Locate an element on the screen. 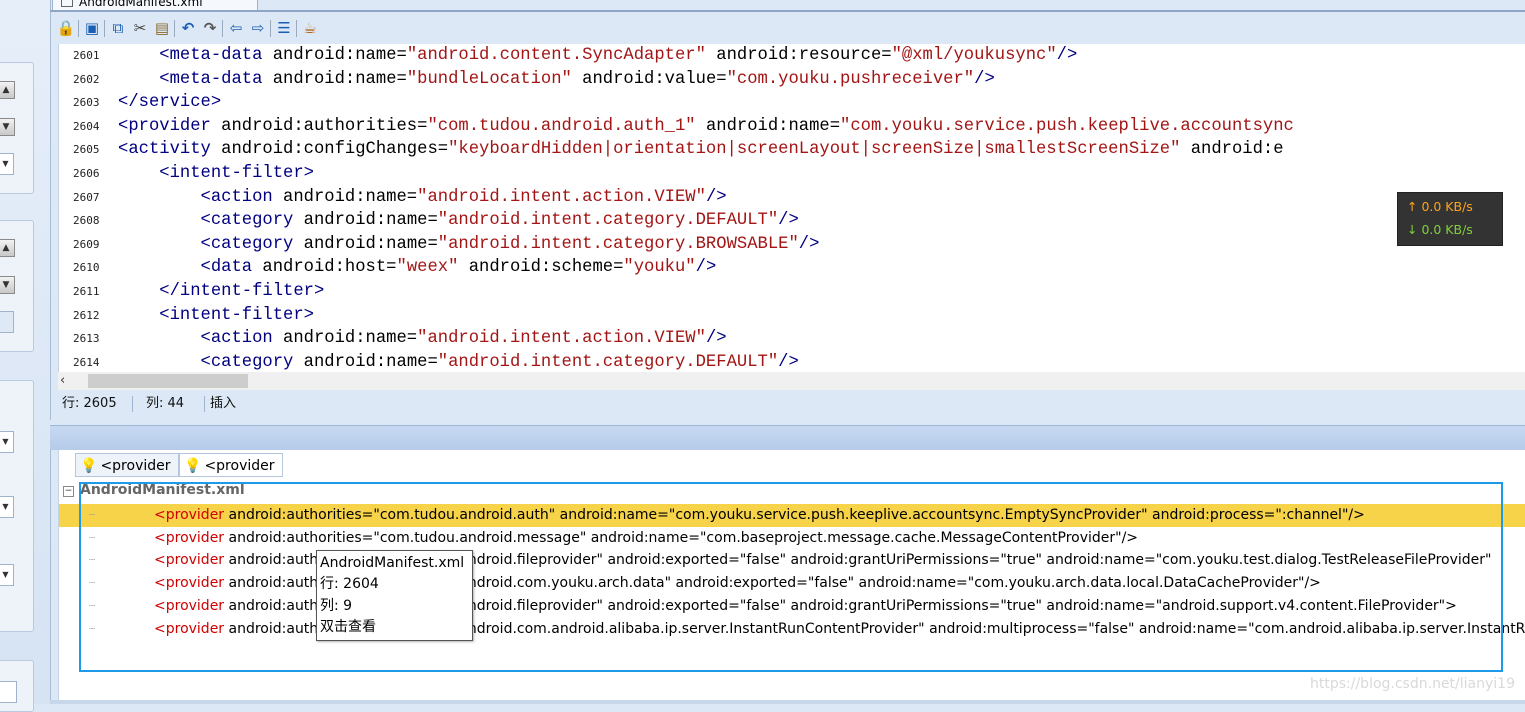 The width and height of the screenshot is (1525, 712). code-token: "weex" is located at coordinates (427, 268).